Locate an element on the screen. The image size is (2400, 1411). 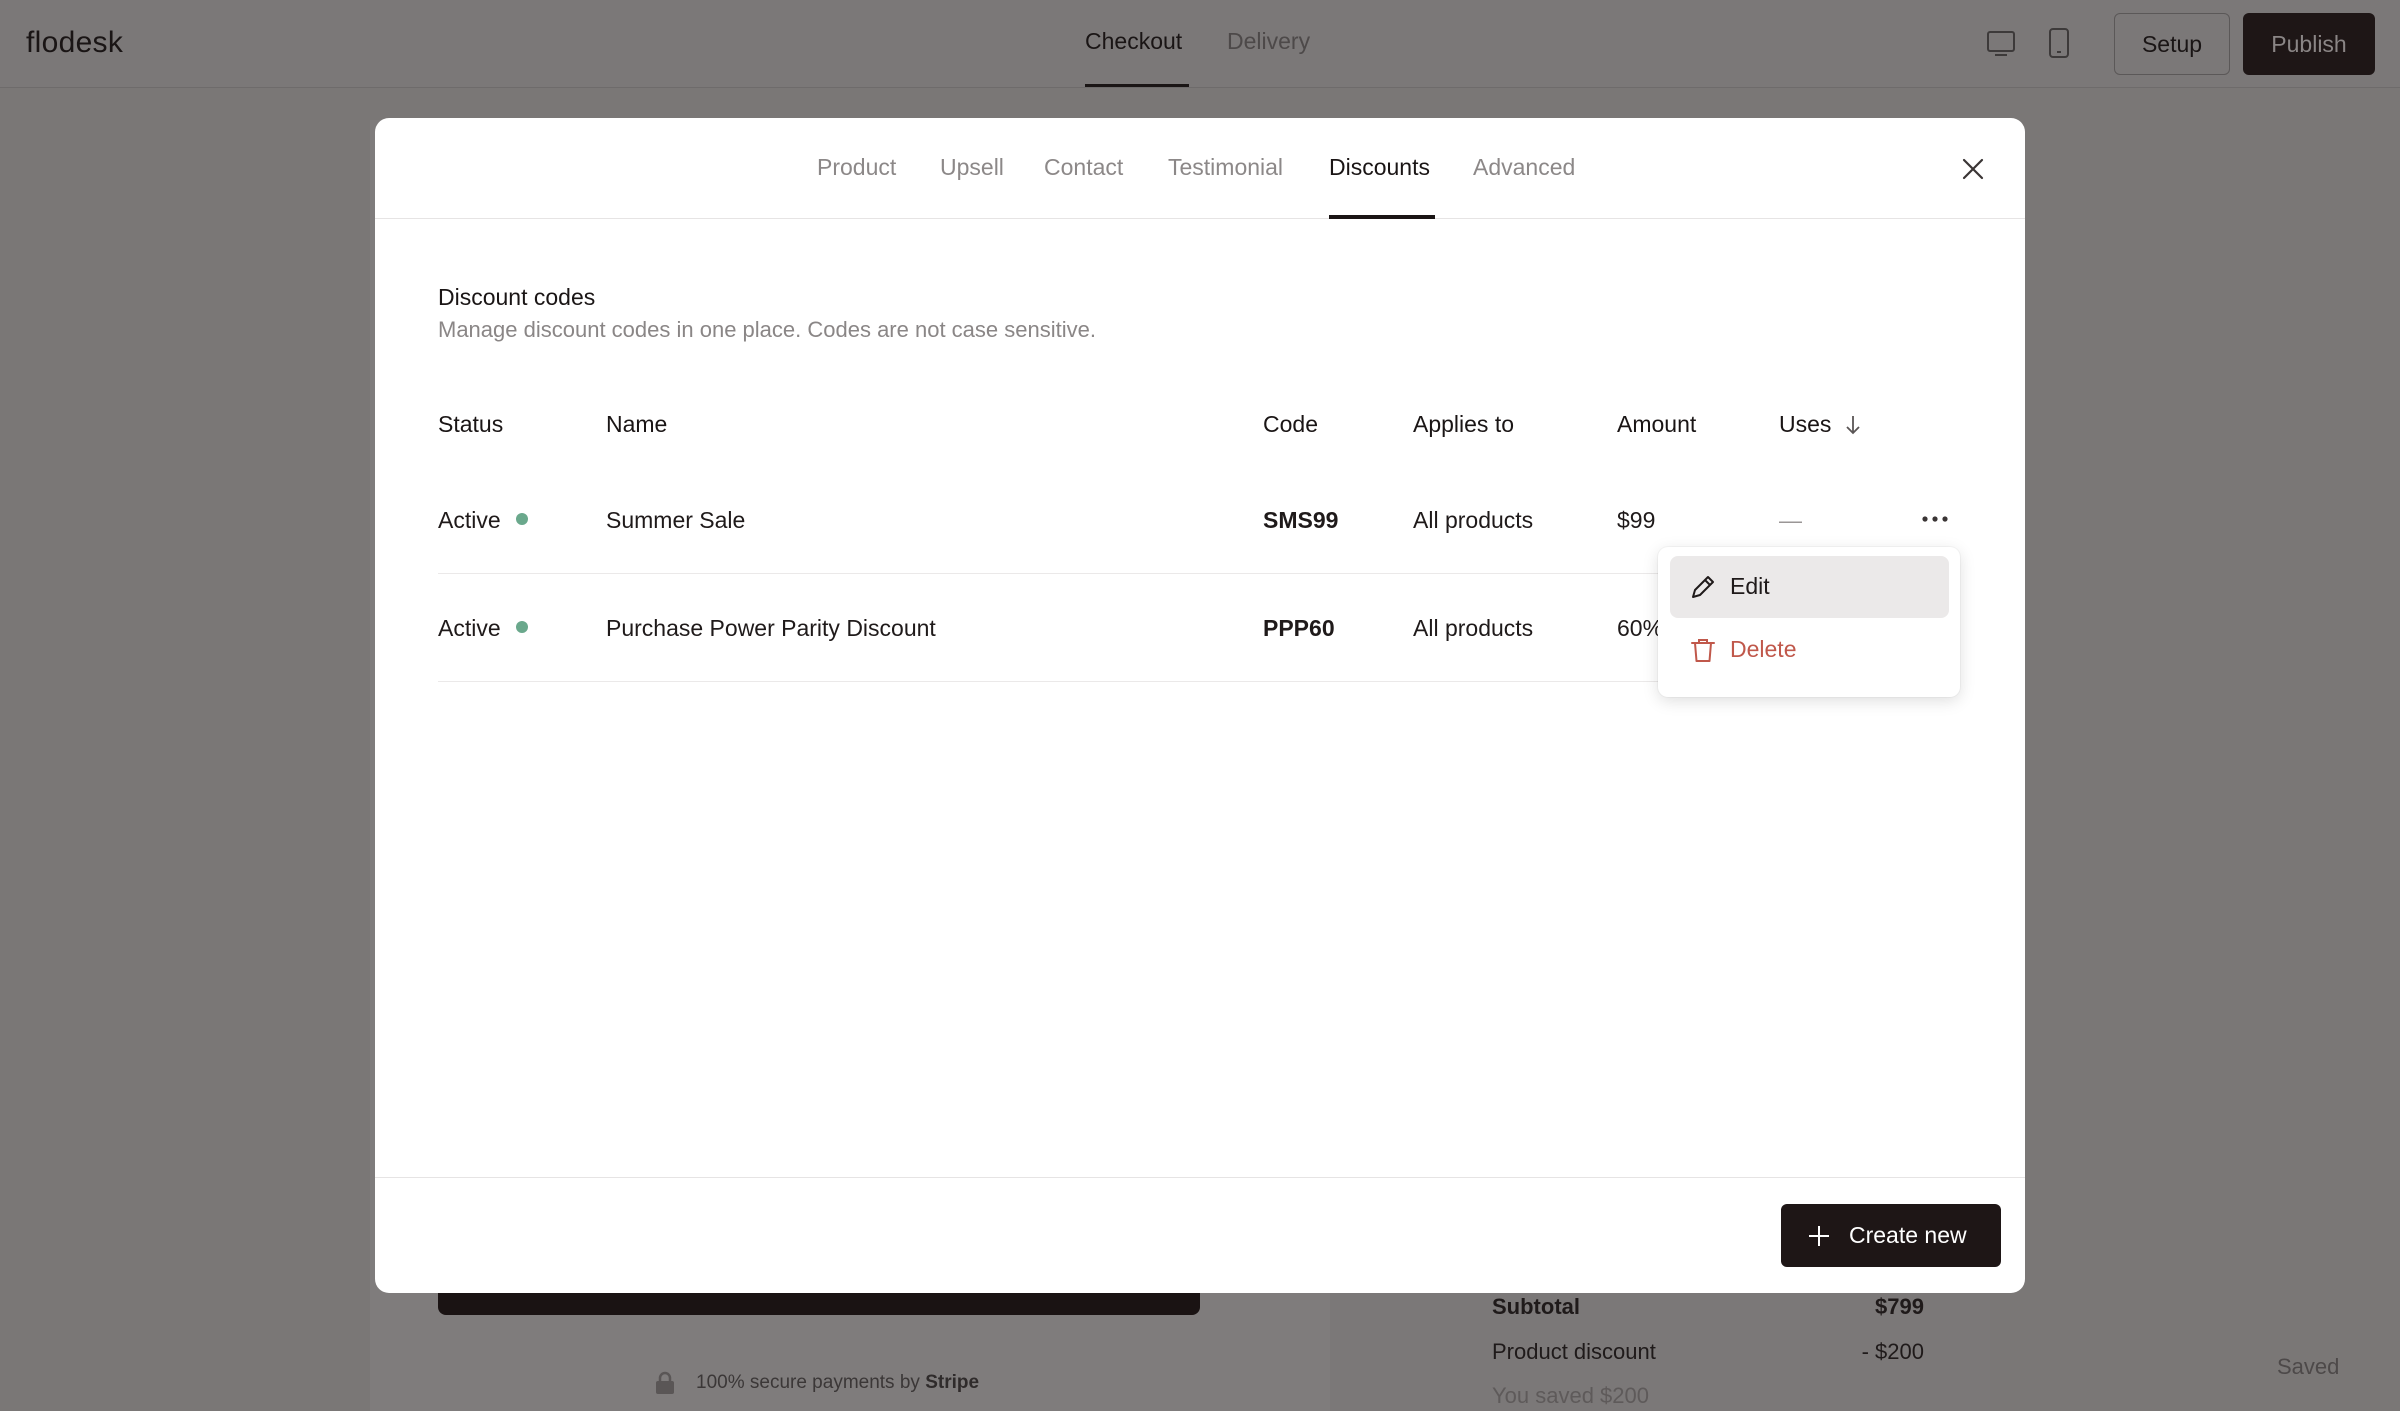
trash-icon is located at coordinates (1703, 650).